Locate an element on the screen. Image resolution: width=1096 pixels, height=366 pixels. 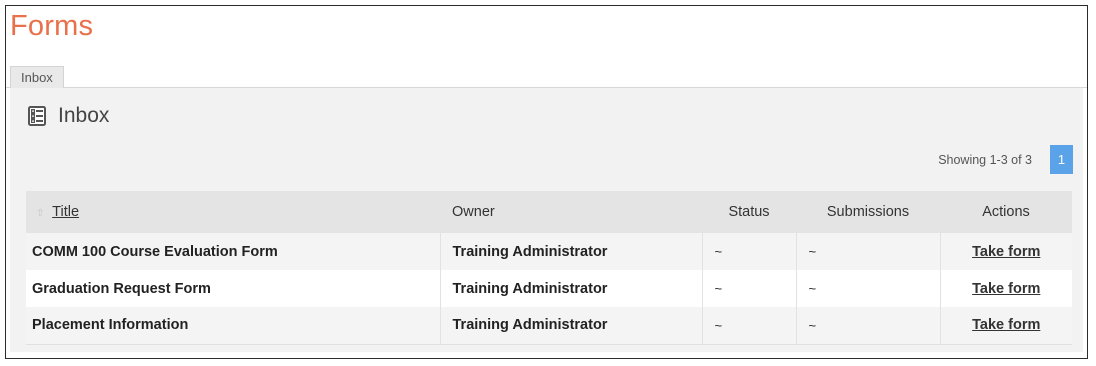
tab-bar: Inbox is located at coordinates (546, 74).